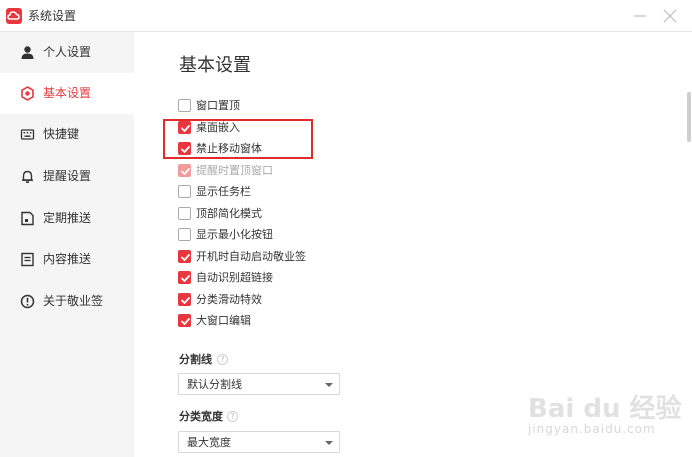 The image size is (692, 457). I want to click on divider-select-value: 默认分割线, so click(214, 384).